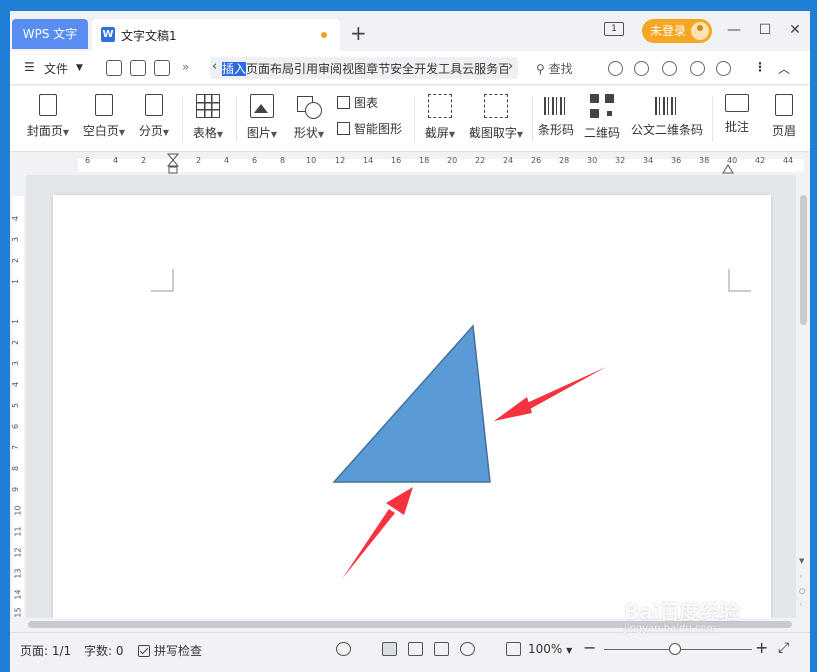 The height and width of the screenshot is (672, 817). I want to click on spellcheck-toggle: 拼写检查, so click(170, 650).